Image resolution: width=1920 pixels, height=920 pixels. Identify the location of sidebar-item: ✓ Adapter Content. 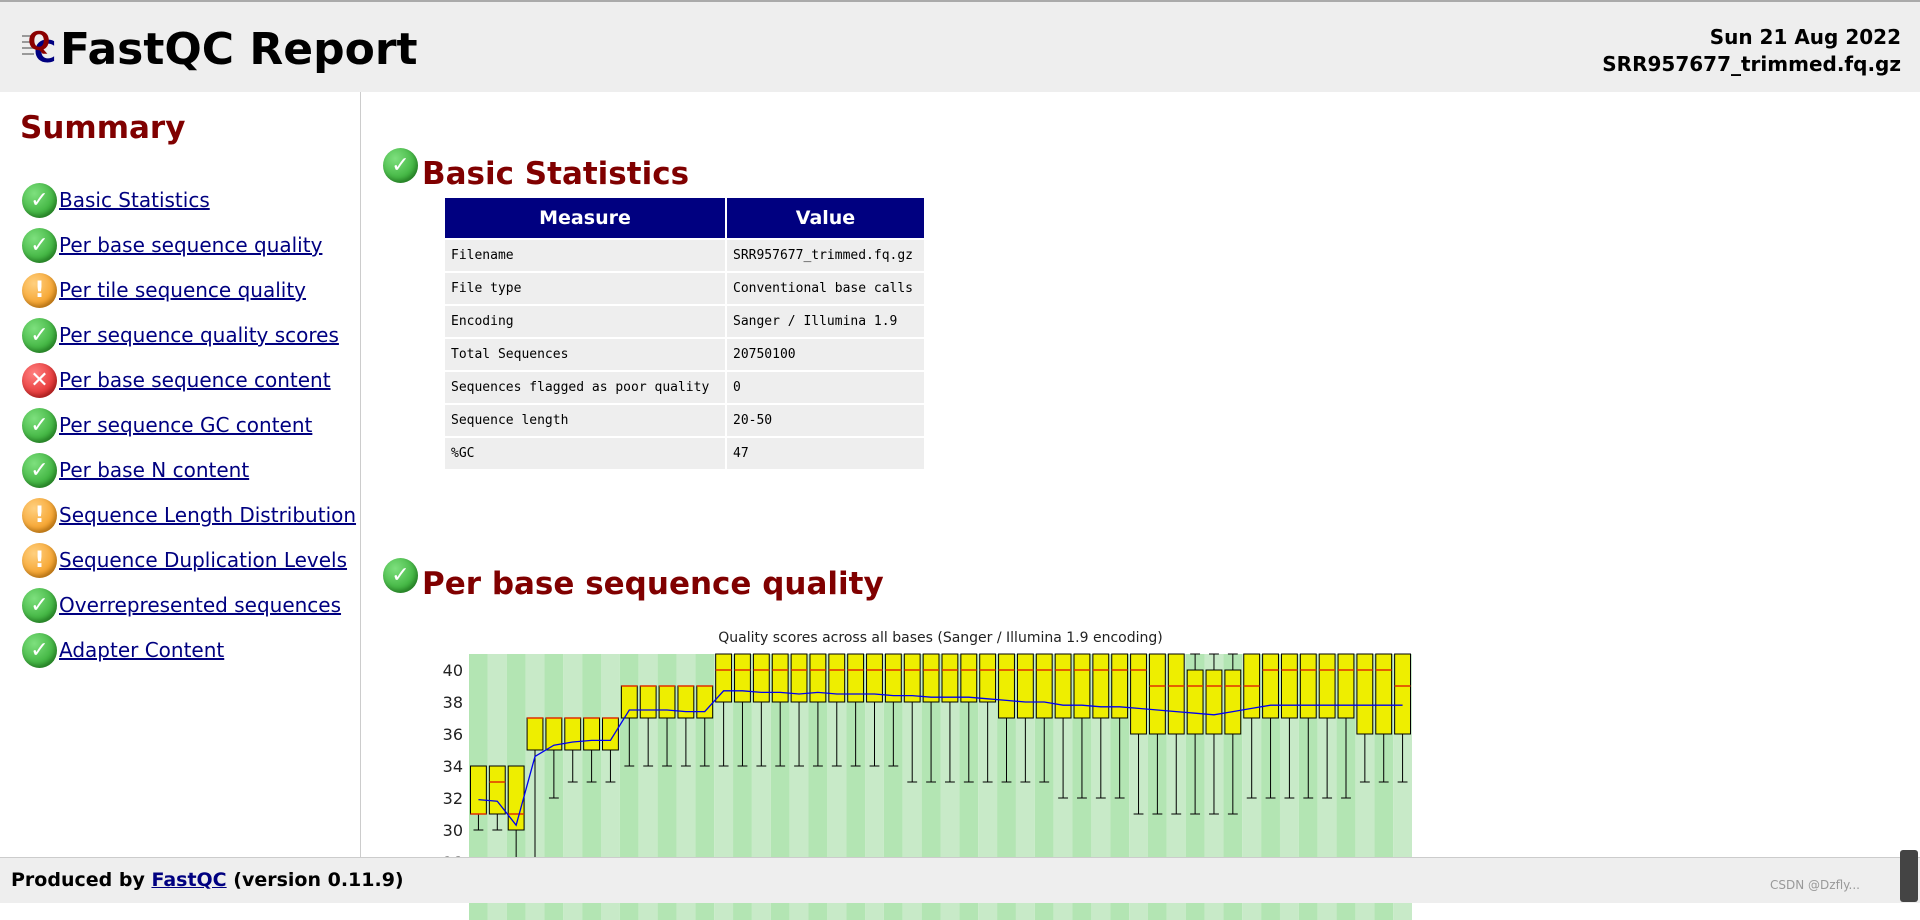
(123, 650).